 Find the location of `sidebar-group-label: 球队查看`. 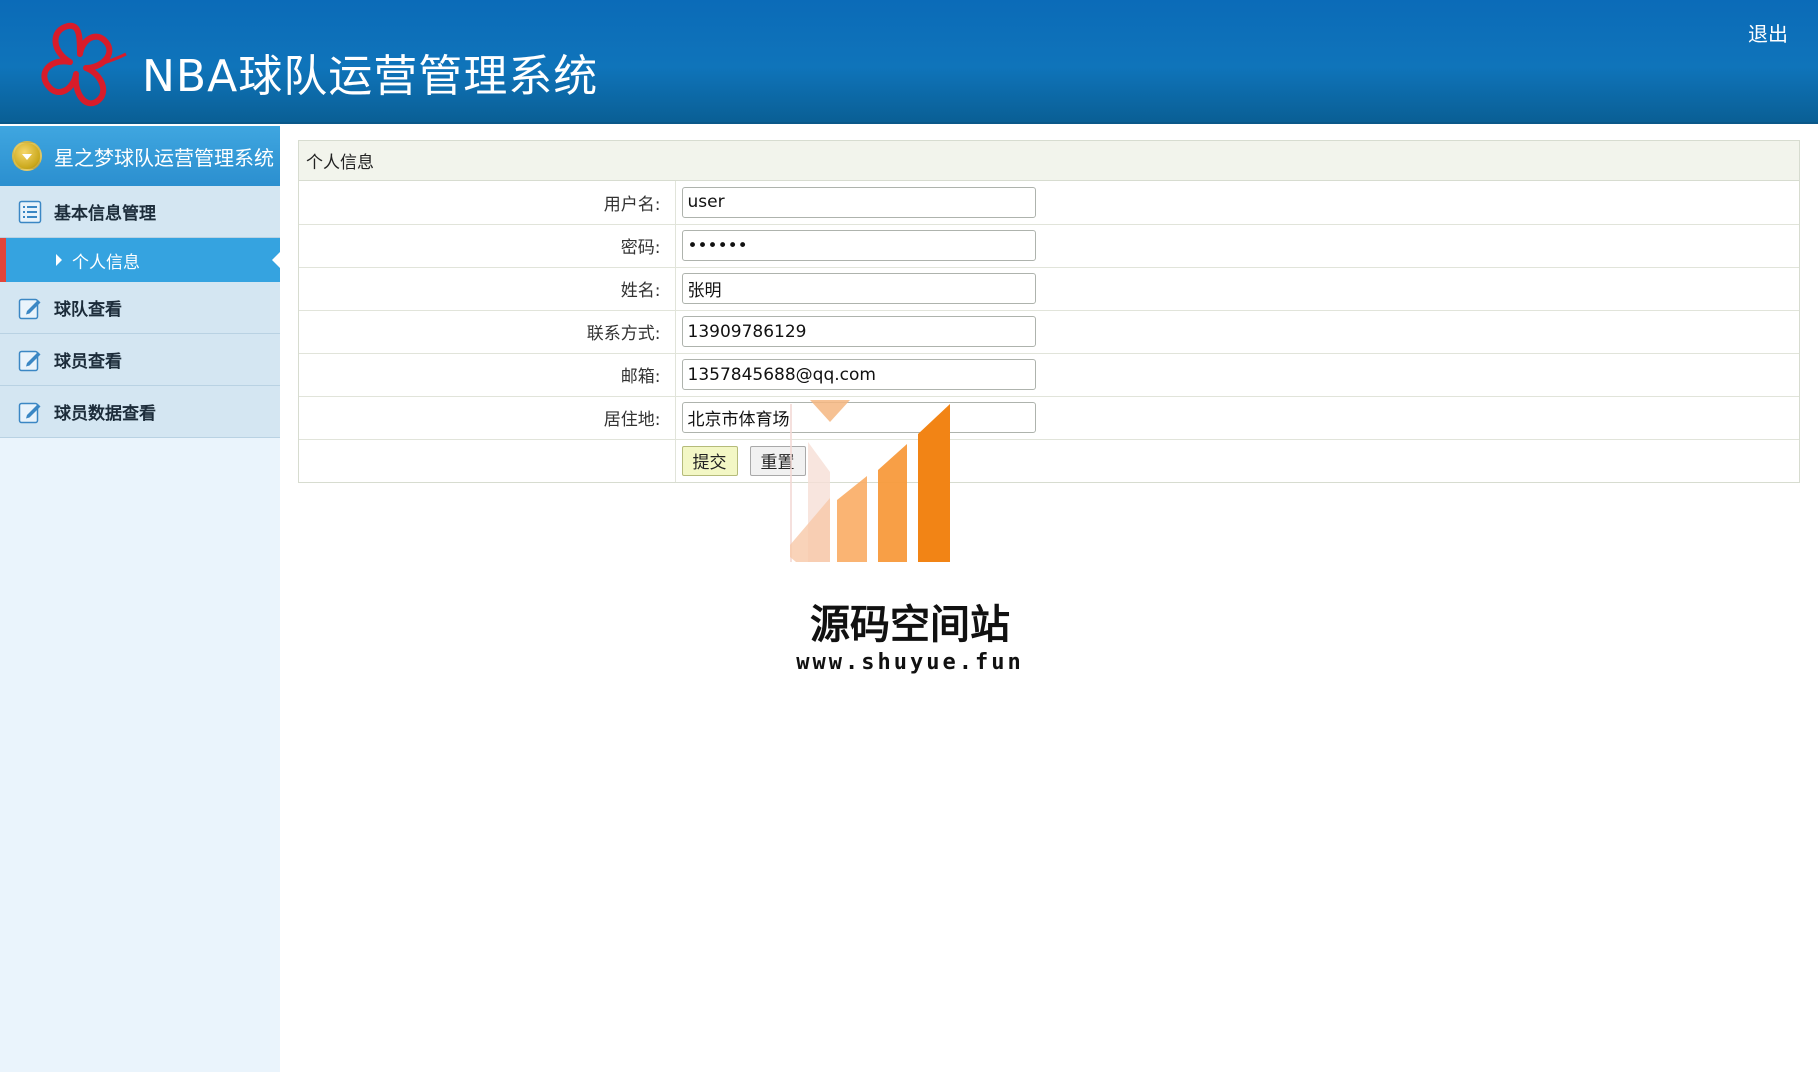

sidebar-group-label: 球队查看 is located at coordinates (88, 310).